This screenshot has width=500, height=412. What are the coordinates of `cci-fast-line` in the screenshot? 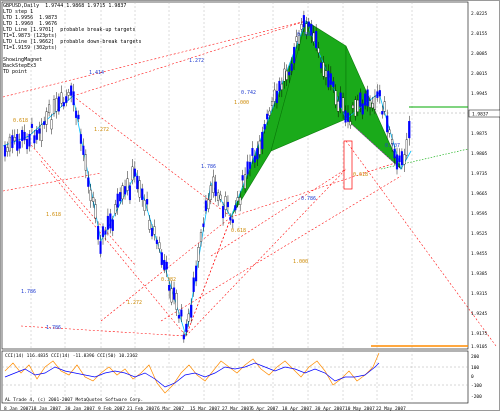 It's located at (192, 373).